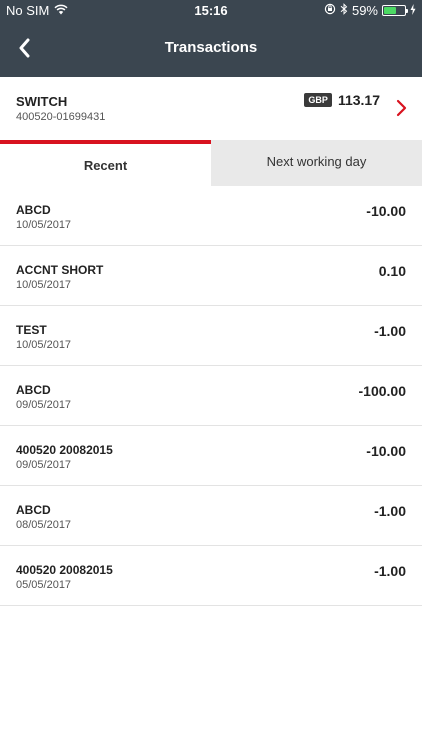  Describe the element at coordinates (105, 163) in the screenshot. I see `tab-recent: Recent` at that location.